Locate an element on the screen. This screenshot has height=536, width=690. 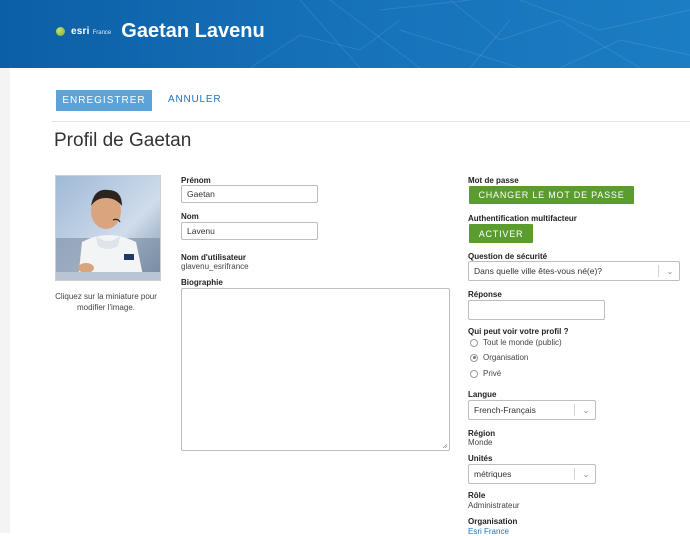
units-label: Unités is located at coordinates (480, 458).